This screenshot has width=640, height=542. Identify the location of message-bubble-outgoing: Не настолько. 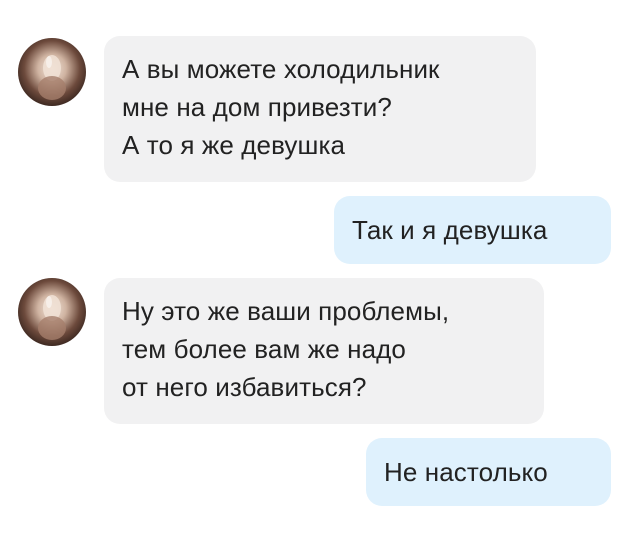
(488, 472).